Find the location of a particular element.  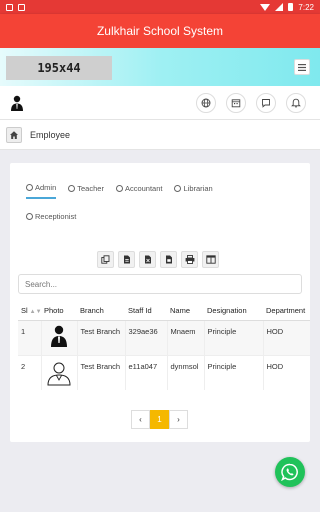

print-button is located at coordinates (189, 259).